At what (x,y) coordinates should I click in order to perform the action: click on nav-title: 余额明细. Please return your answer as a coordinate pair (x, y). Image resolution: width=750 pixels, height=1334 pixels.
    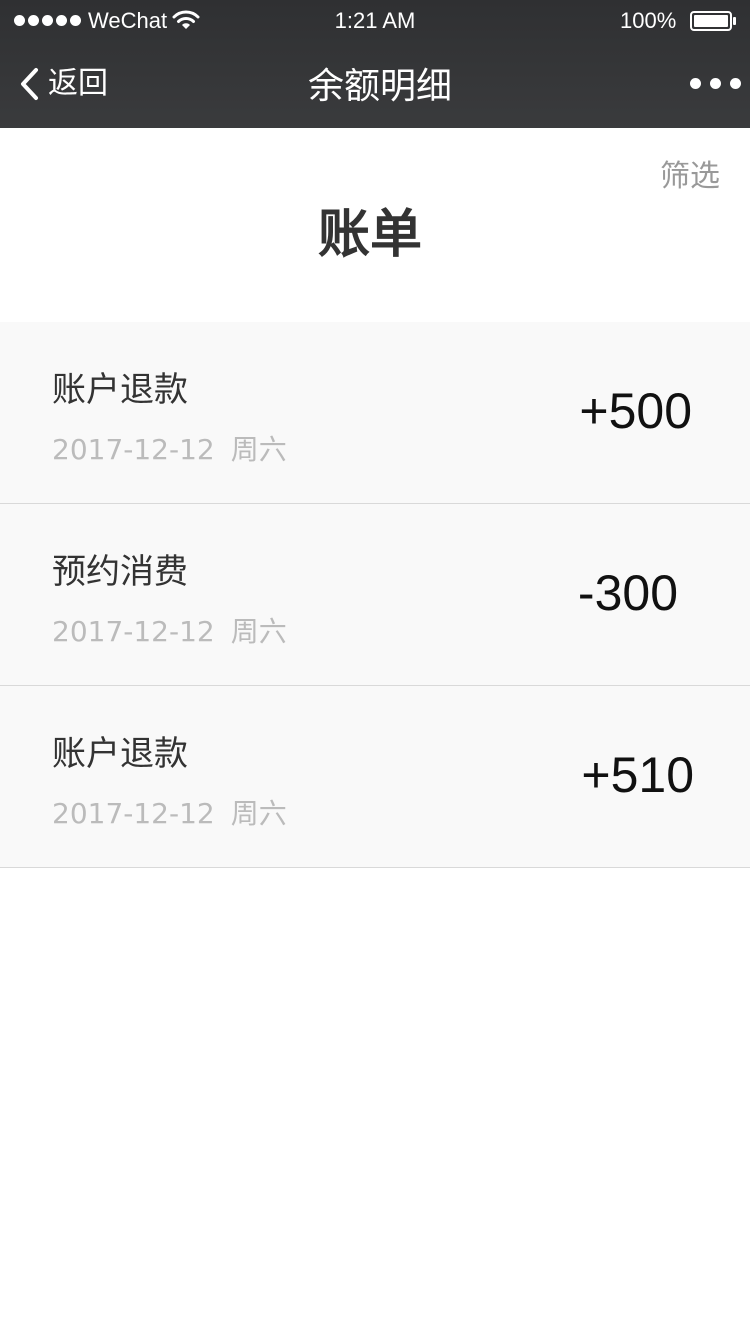
    Looking at the image, I should click on (379, 86).